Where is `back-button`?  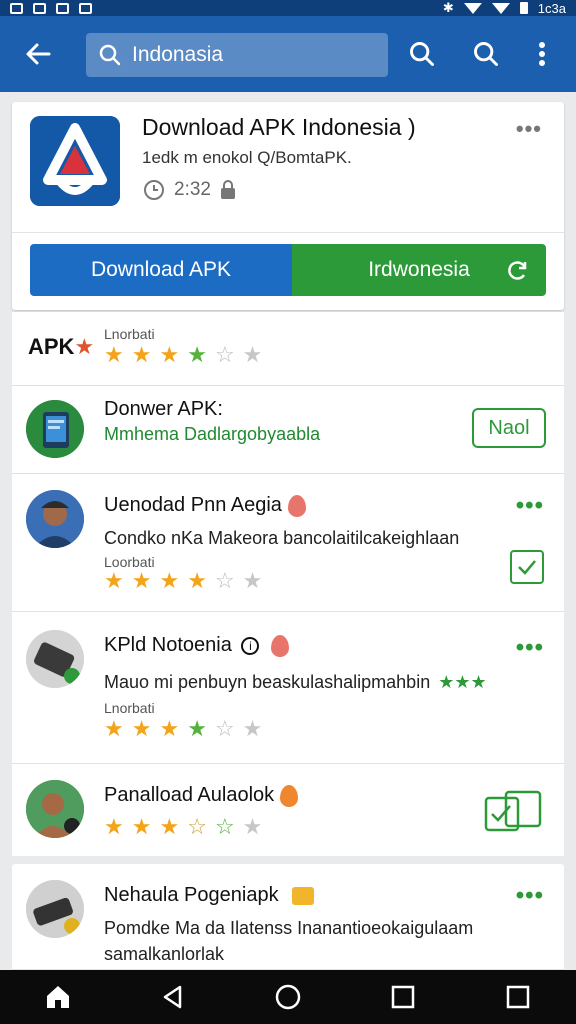
back-button is located at coordinates (38, 54).